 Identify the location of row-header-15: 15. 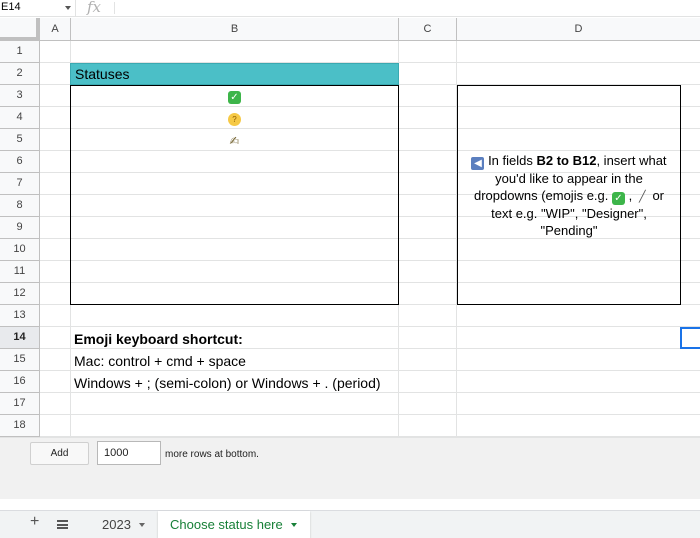
(20, 360).